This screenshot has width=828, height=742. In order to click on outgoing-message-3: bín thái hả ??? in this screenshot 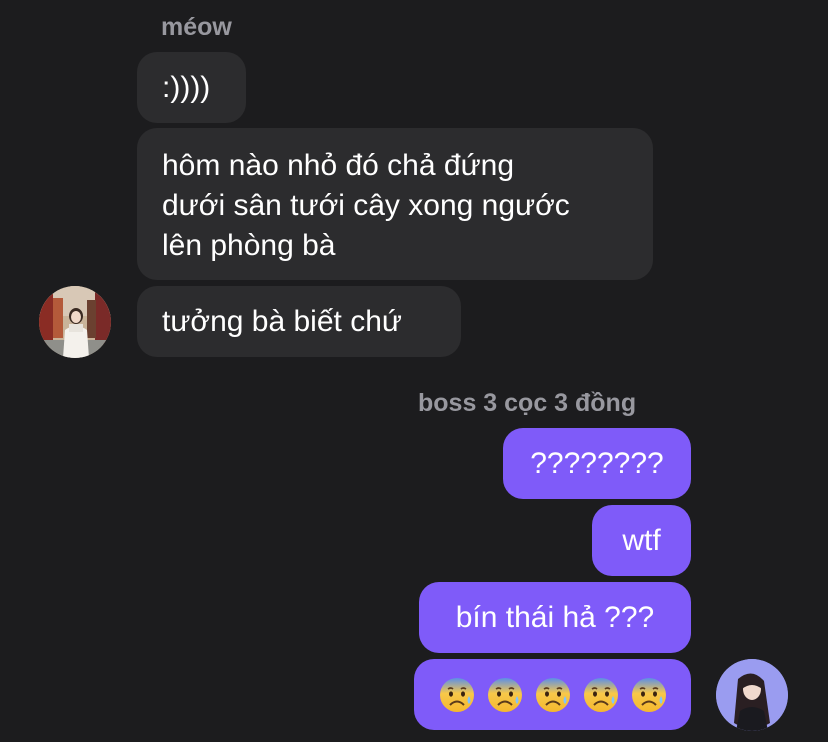, I will do `click(555, 617)`.